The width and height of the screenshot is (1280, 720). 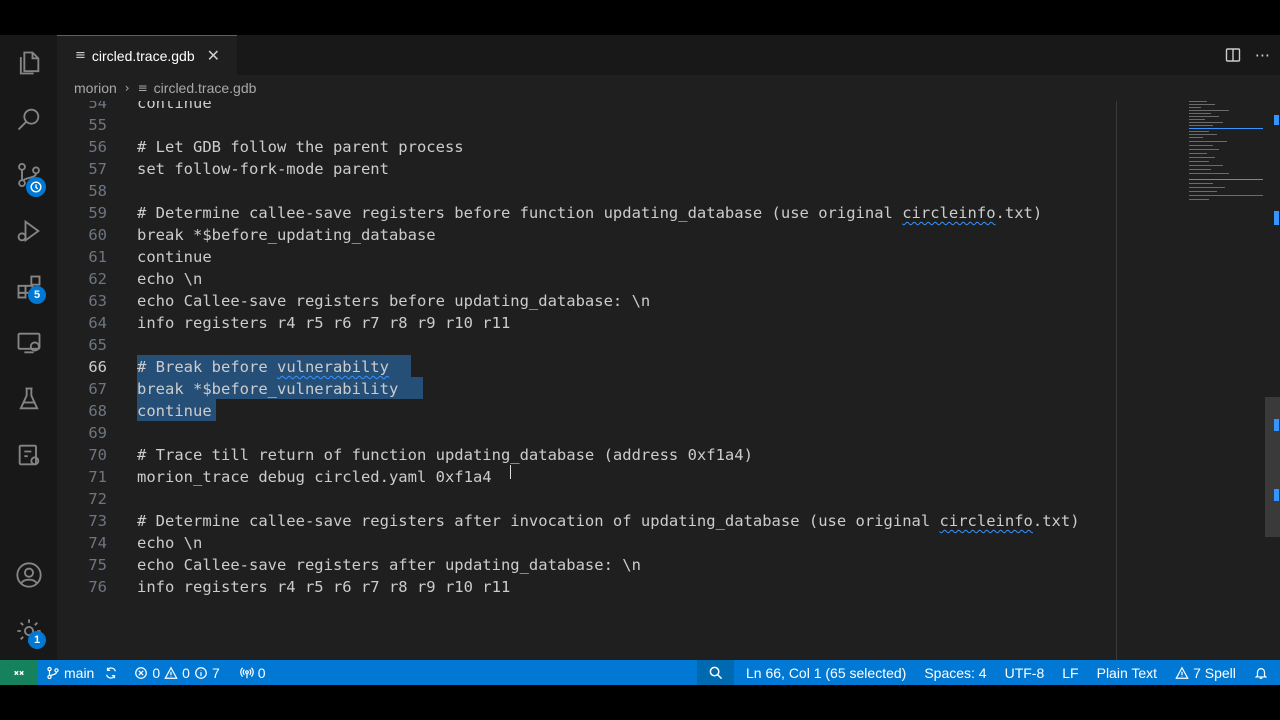 What do you see at coordinates (587, 257) in the screenshot?
I see `code-line: 61 continue` at bounding box center [587, 257].